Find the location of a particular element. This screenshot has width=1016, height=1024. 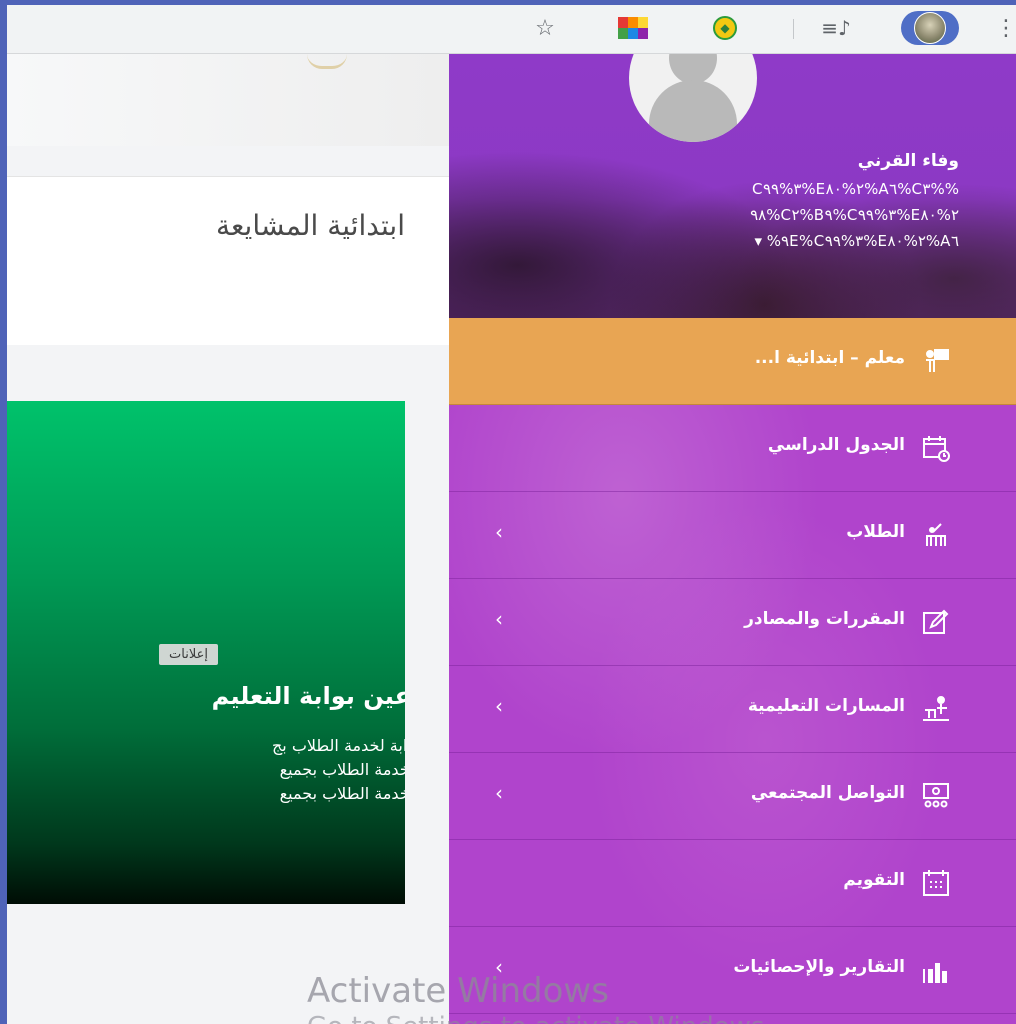

user-role-line: C٣%٩٩%E٢%٨٠%A٦%C٣%% is located at coordinates (855, 189).